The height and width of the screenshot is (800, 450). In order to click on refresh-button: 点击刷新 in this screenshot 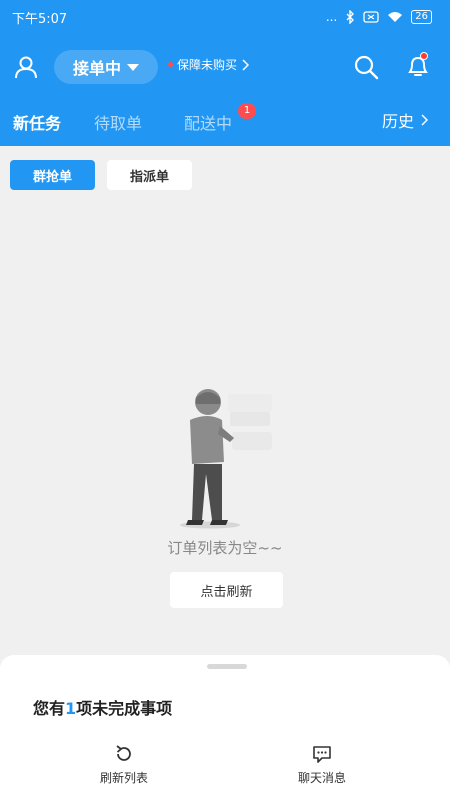, I will do `click(226, 590)`.